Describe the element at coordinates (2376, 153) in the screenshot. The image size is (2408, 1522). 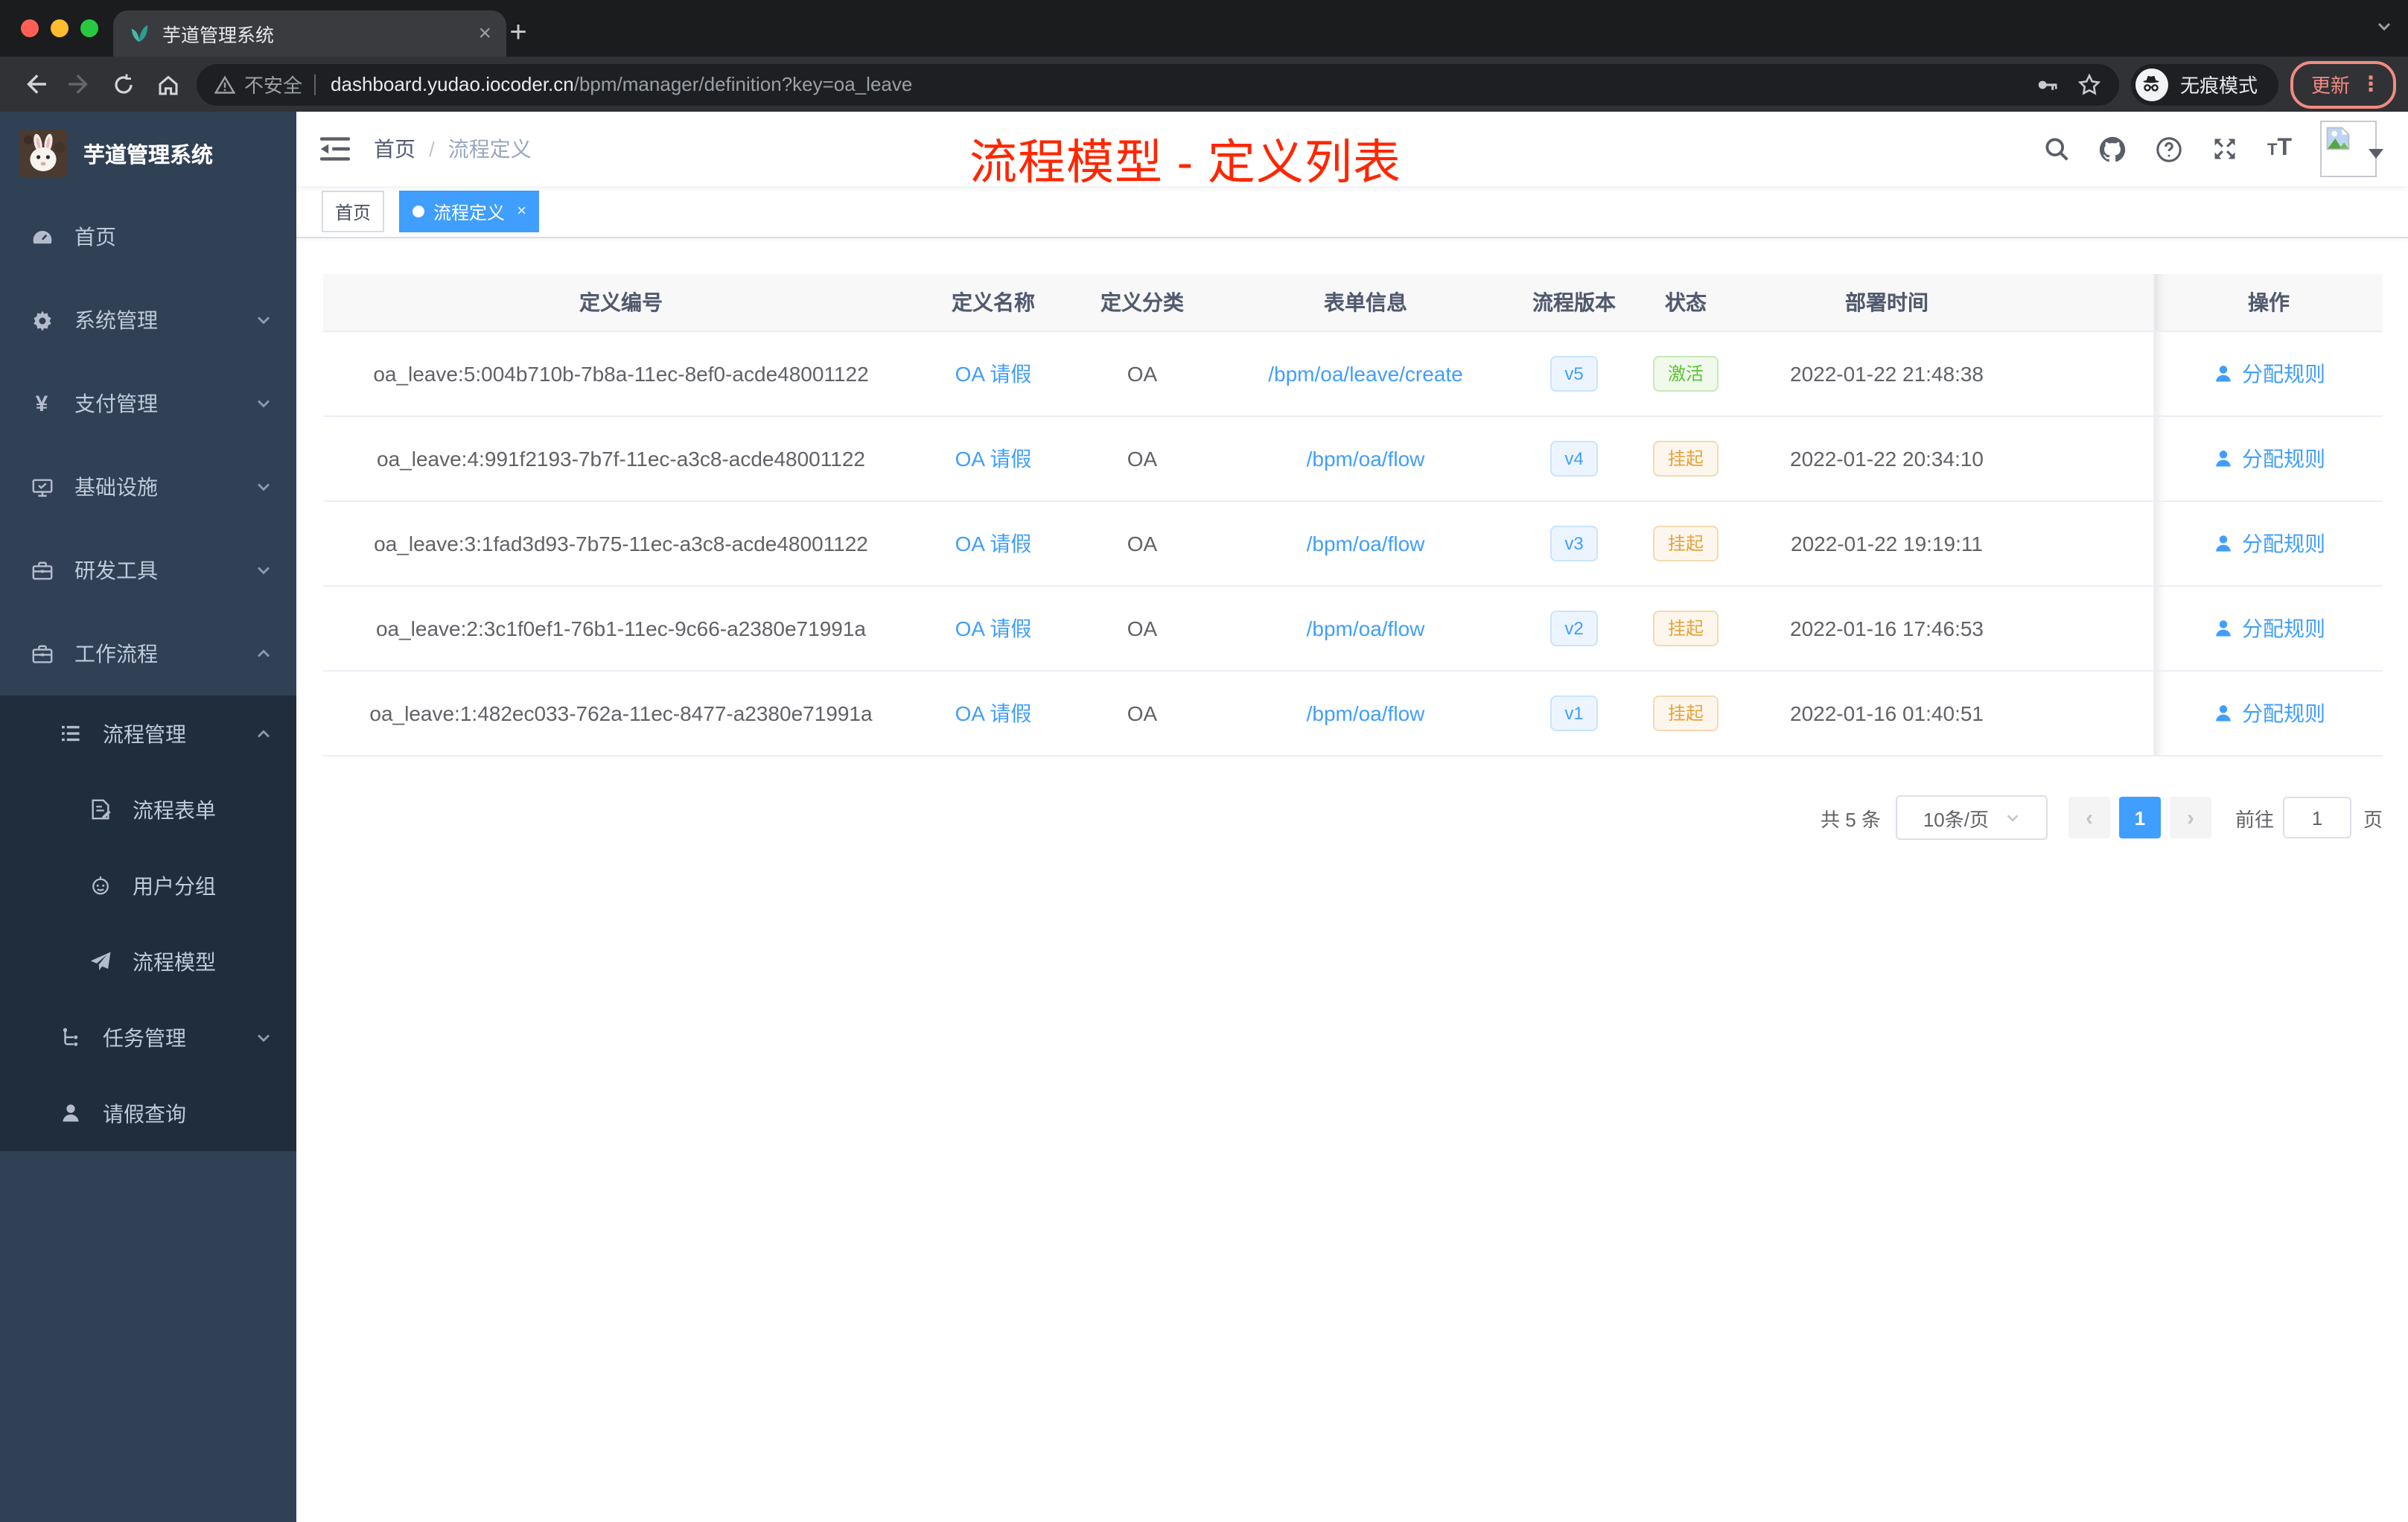
I see `avatar-caret-down-icon` at that location.